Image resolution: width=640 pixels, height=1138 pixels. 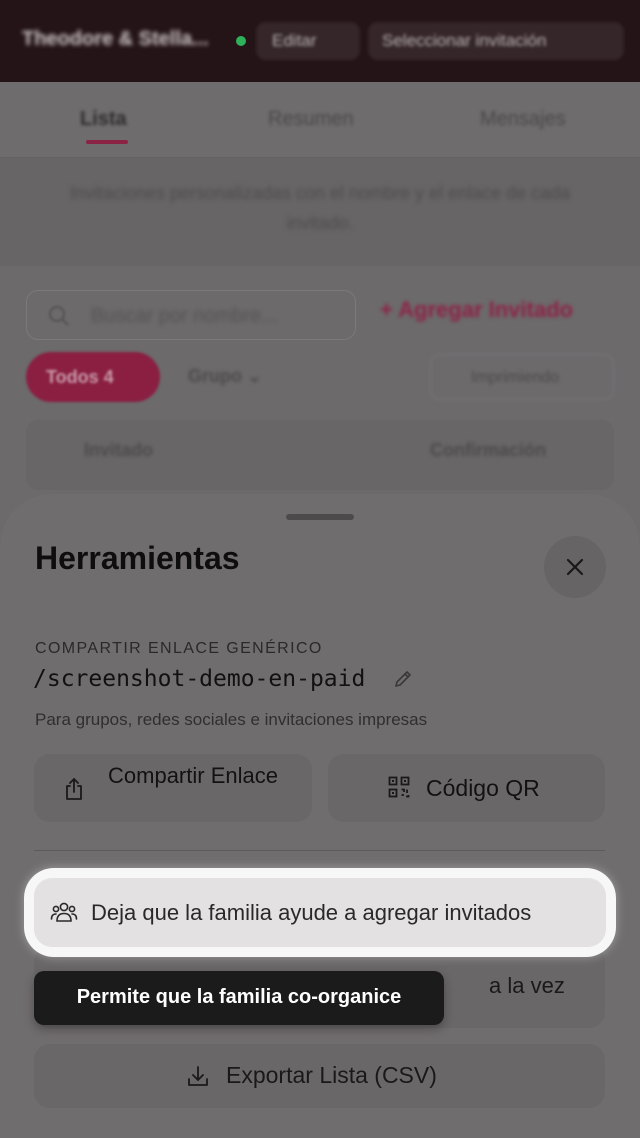 I want to click on group-filter-dropdown: Grupo ⌄, so click(x=225, y=376).